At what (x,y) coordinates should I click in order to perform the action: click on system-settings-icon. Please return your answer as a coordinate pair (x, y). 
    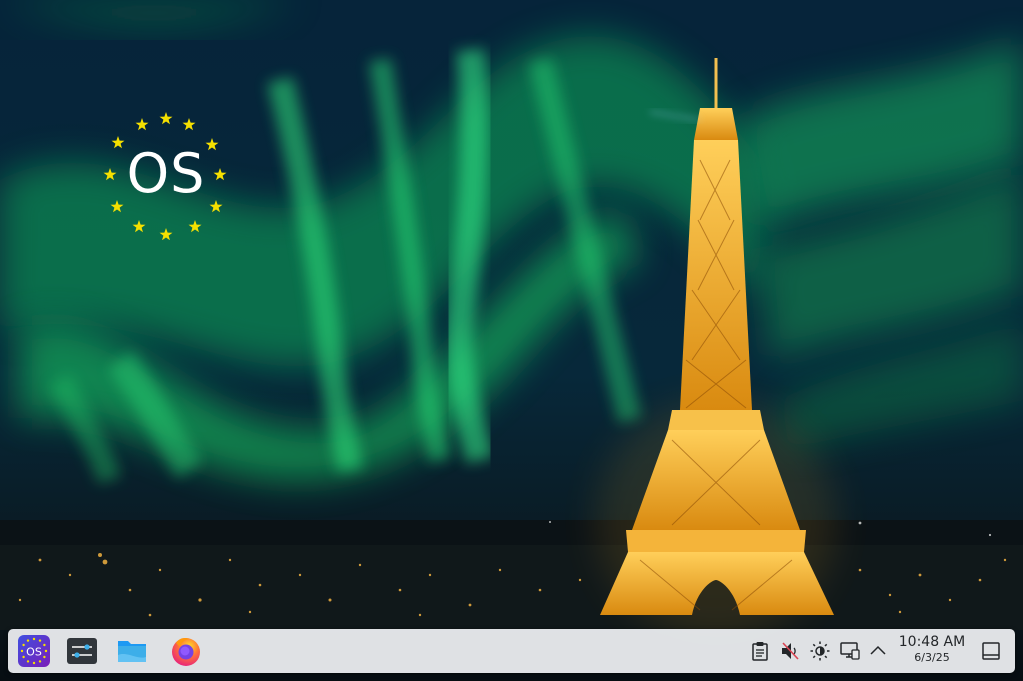
    Looking at the image, I should click on (82, 651).